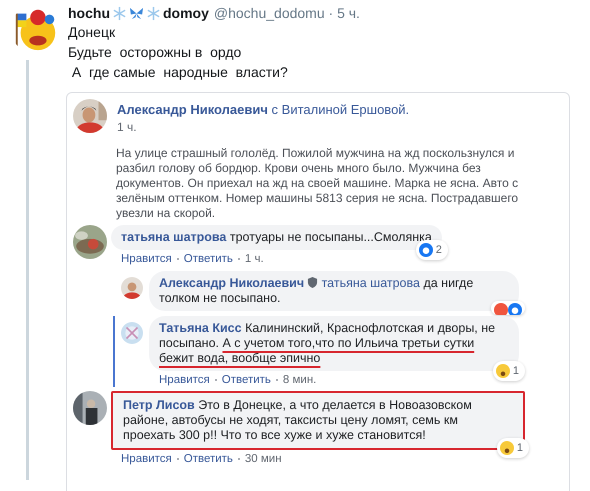 The image size is (590, 491). Describe the element at coordinates (186, 13) in the screenshot. I see `user-name: domoy` at that location.